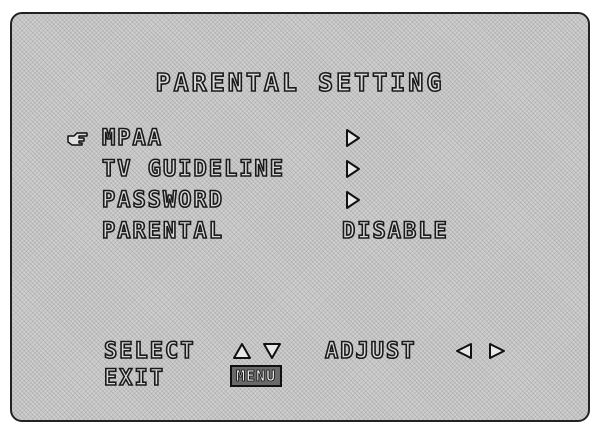 The width and height of the screenshot is (600, 435). What do you see at coordinates (370, 351) in the screenshot?
I see `adjust-hint-label: ADJUST` at bounding box center [370, 351].